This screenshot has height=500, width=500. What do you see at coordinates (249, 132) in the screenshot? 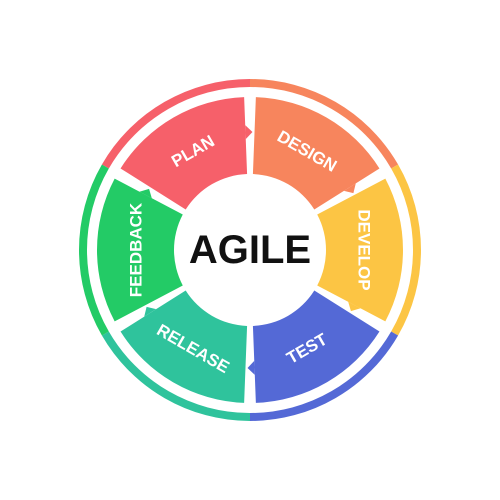
I see `arrow-notch-plan` at bounding box center [249, 132].